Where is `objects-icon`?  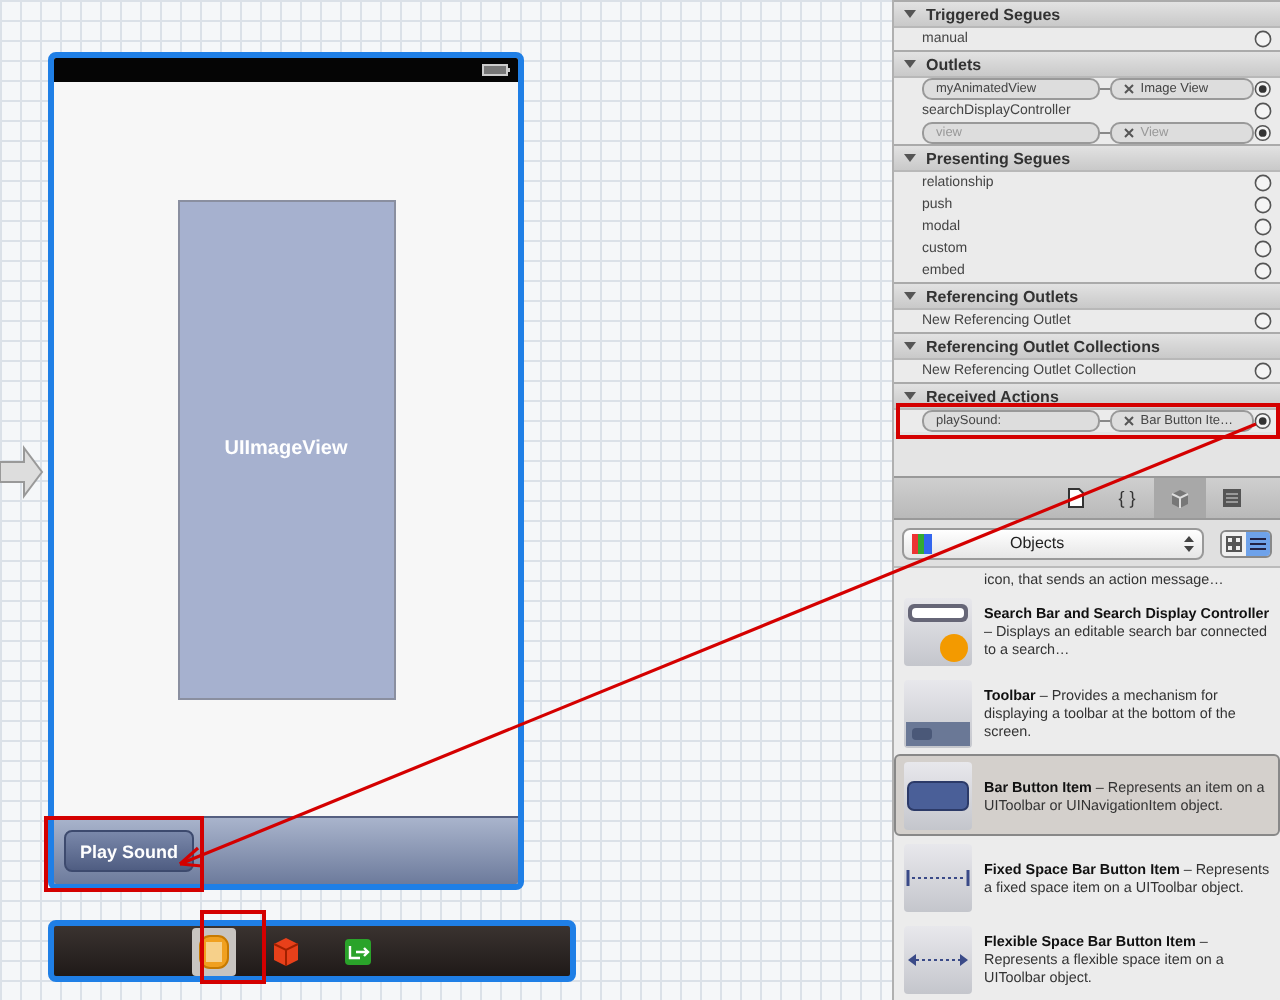 objects-icon is located at coordinates (922, 543).